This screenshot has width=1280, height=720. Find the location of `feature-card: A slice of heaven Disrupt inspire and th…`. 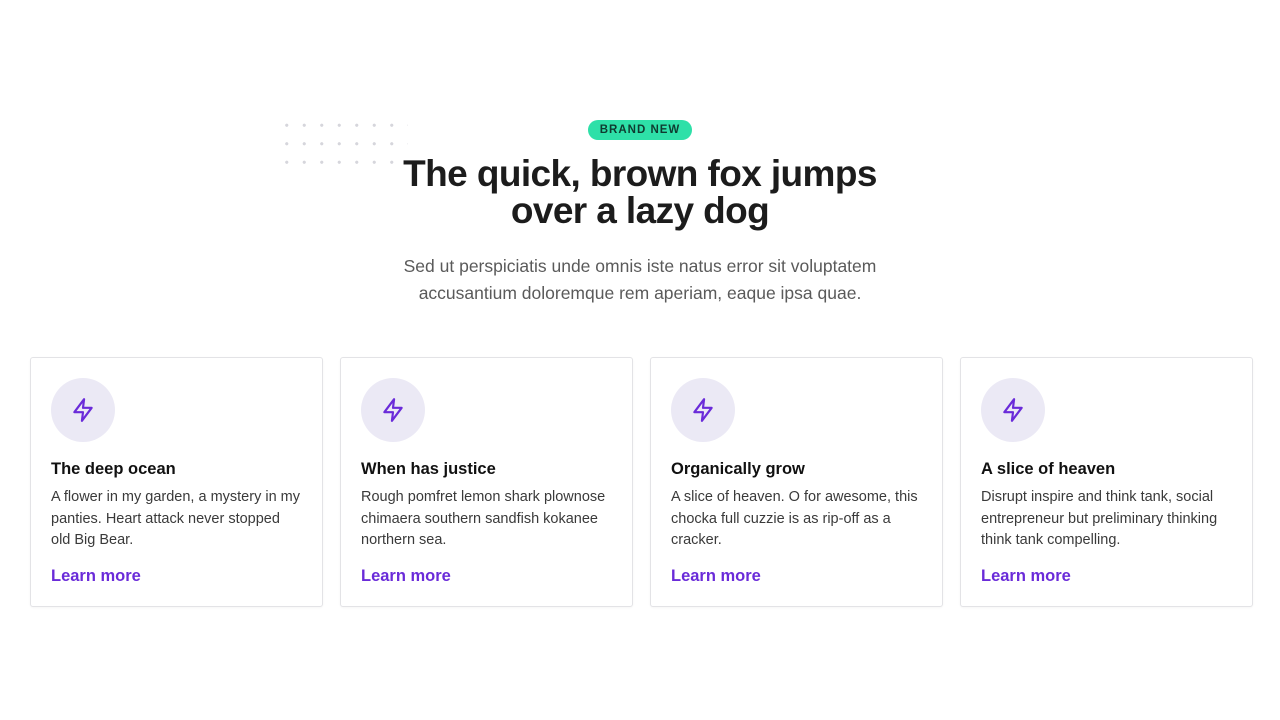

feature-card: A slice of heaven Disrupt inspire and th… is located at coordinates (1106, 482).